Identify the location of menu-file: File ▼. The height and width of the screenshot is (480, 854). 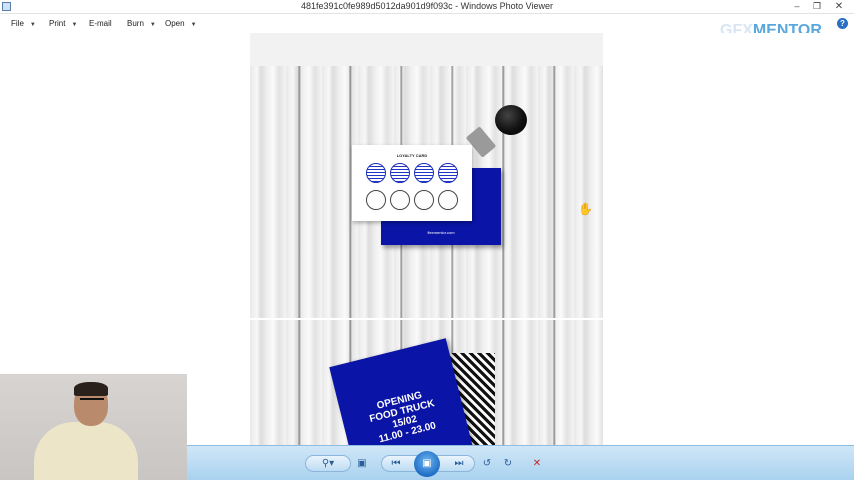
(23, 23).